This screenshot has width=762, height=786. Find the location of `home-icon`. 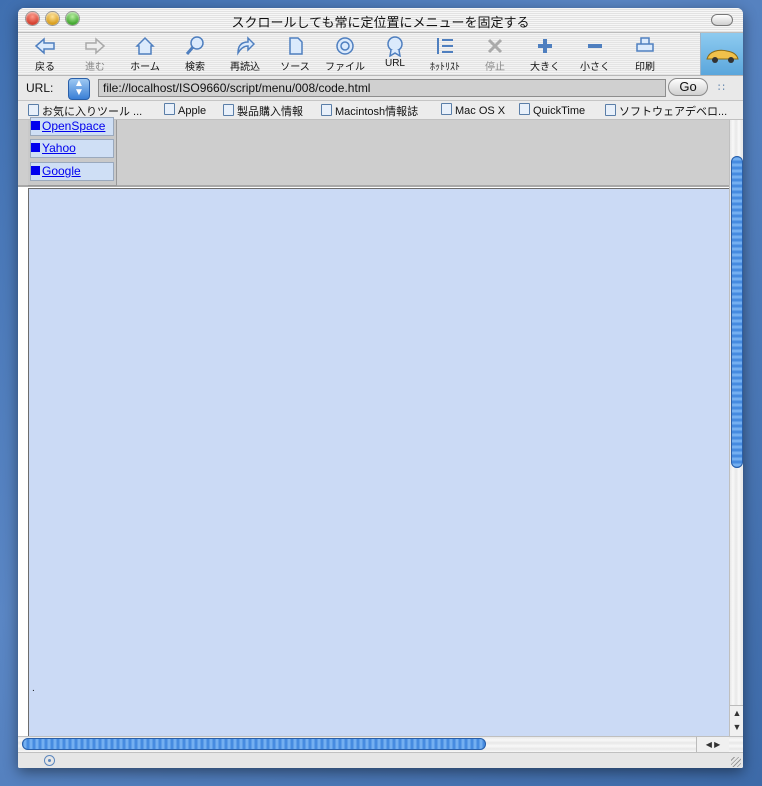

home-icon is located at coordinates (145, 46).